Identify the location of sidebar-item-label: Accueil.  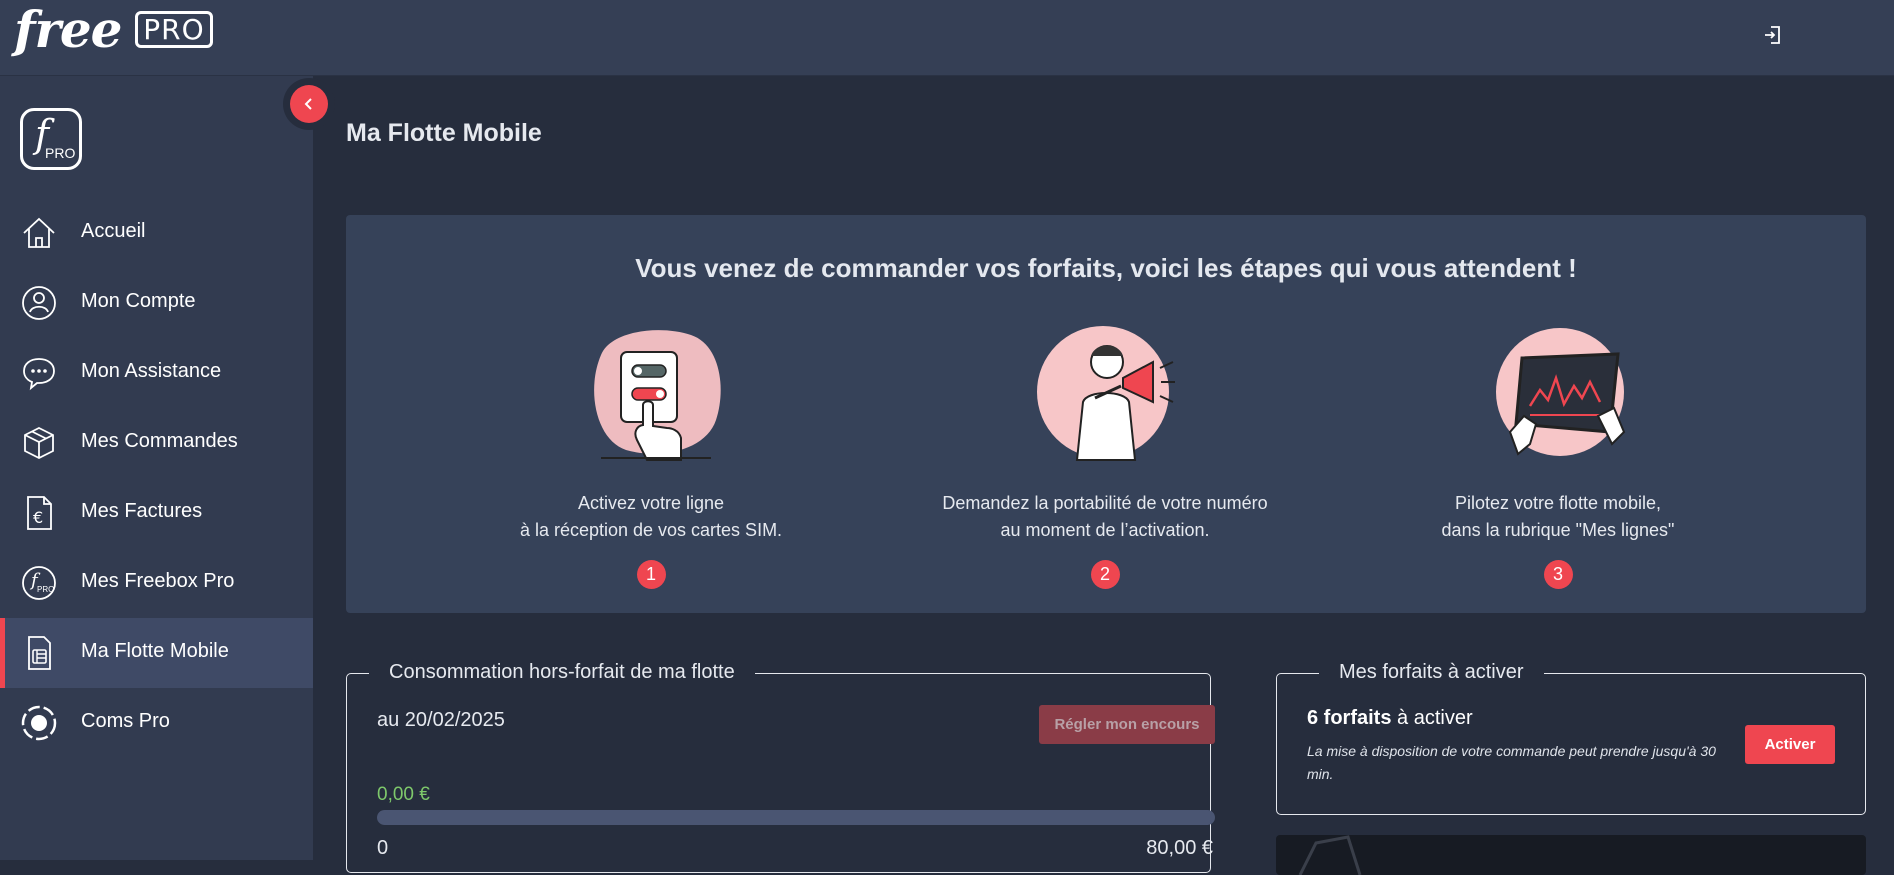
(113, 231).